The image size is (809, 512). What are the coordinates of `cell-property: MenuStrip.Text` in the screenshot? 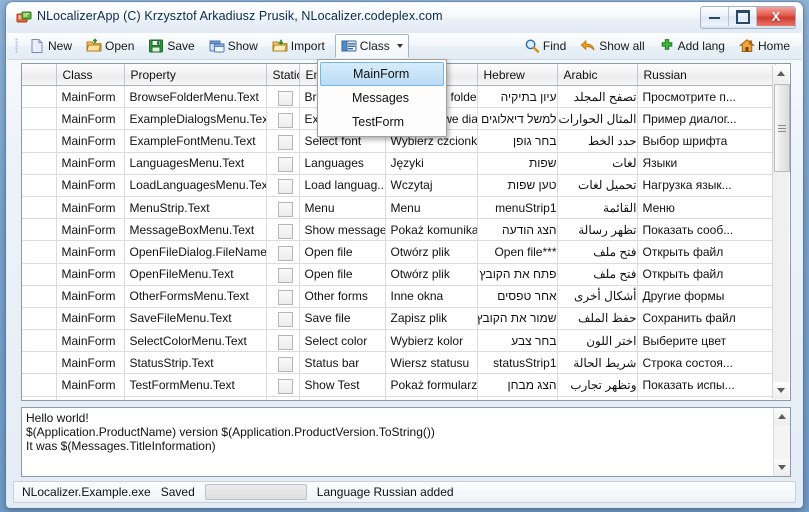 It's located at (195, 208).